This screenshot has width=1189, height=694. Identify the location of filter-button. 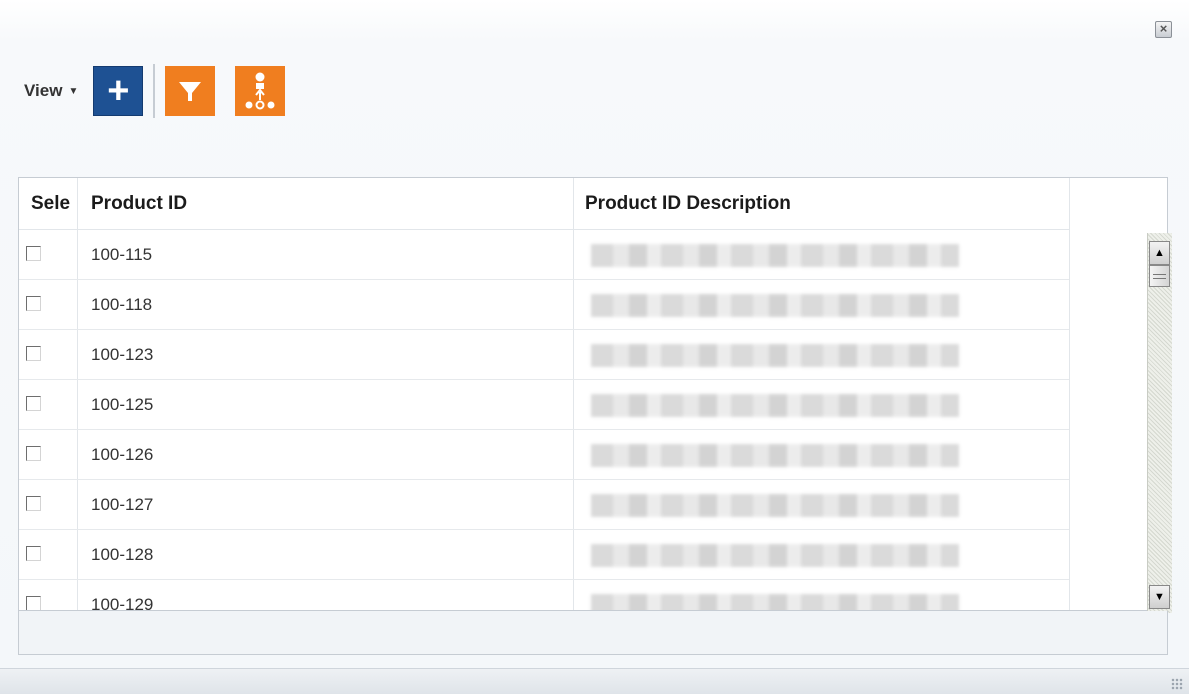
(190, 91).